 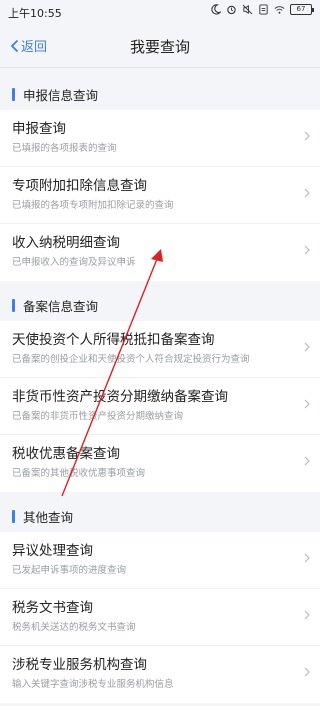 What do you see at coordinates (69, 570) in the screenshot?
I see `item-description: 已发起申诉事项的进度查询` at bounding box center [69, 570].